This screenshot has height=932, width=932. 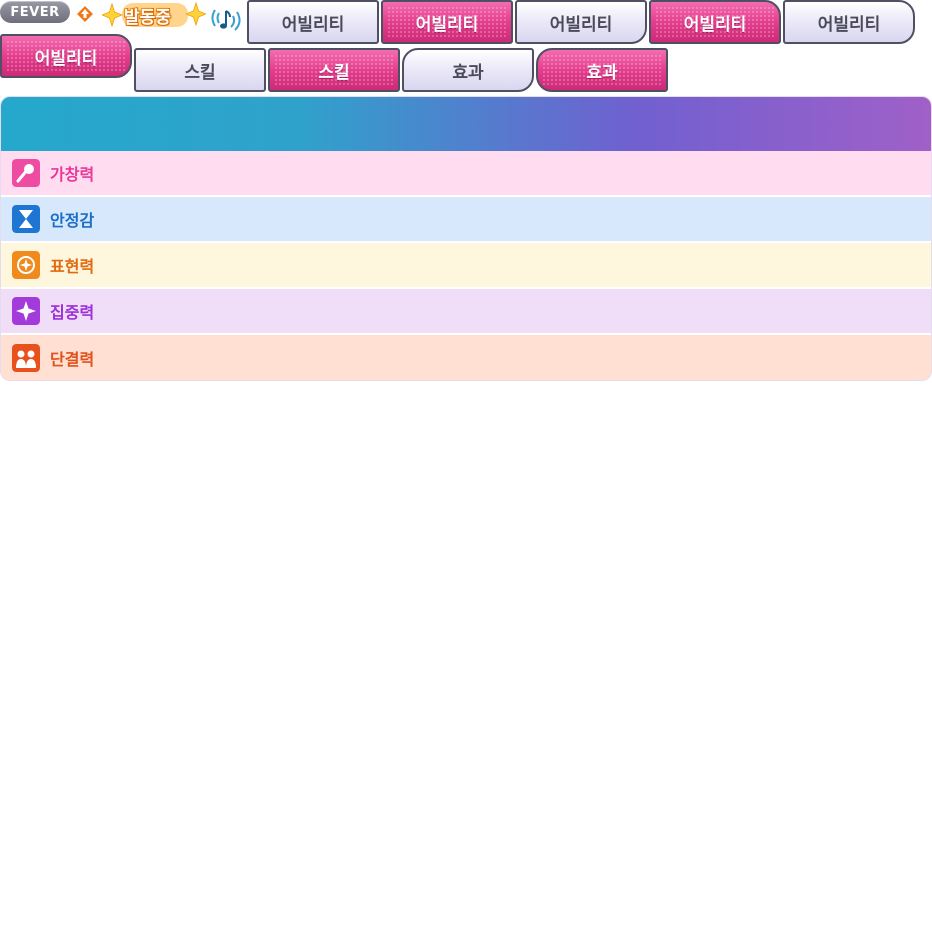 I want to click on sparkle-icon, so click(x=26, y=311).